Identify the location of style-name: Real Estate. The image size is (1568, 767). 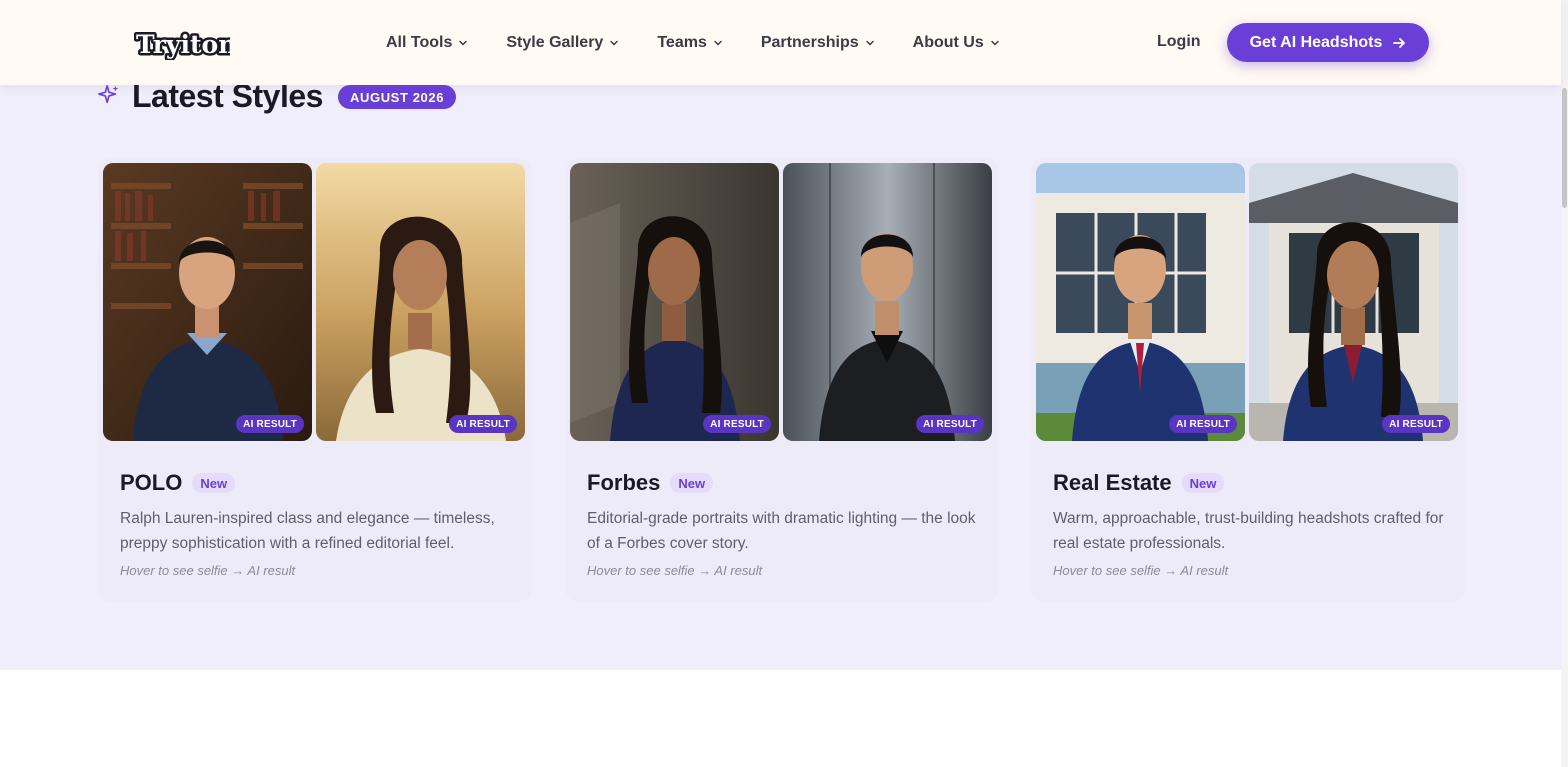
(1112, 482).